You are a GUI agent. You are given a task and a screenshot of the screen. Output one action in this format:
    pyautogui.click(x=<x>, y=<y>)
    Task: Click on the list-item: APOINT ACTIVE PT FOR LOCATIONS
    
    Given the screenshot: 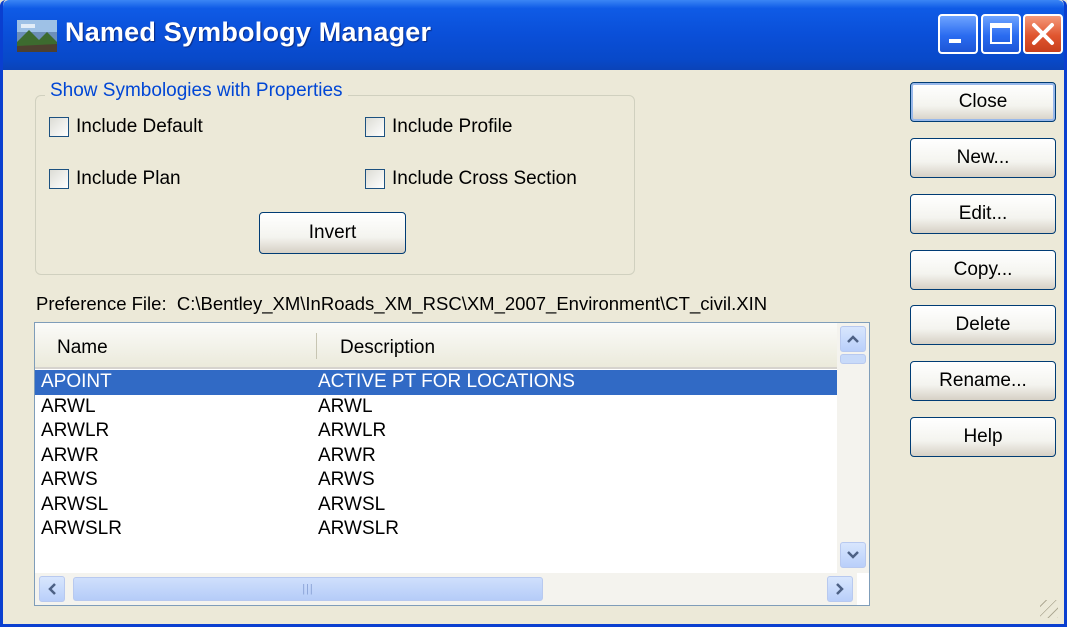 What is the action you would take?
    pyautogui.click(x=446, y=382)
    